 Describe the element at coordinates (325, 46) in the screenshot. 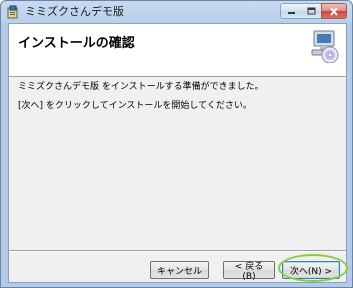

I see `cd-computer-setup-icon` at that location.